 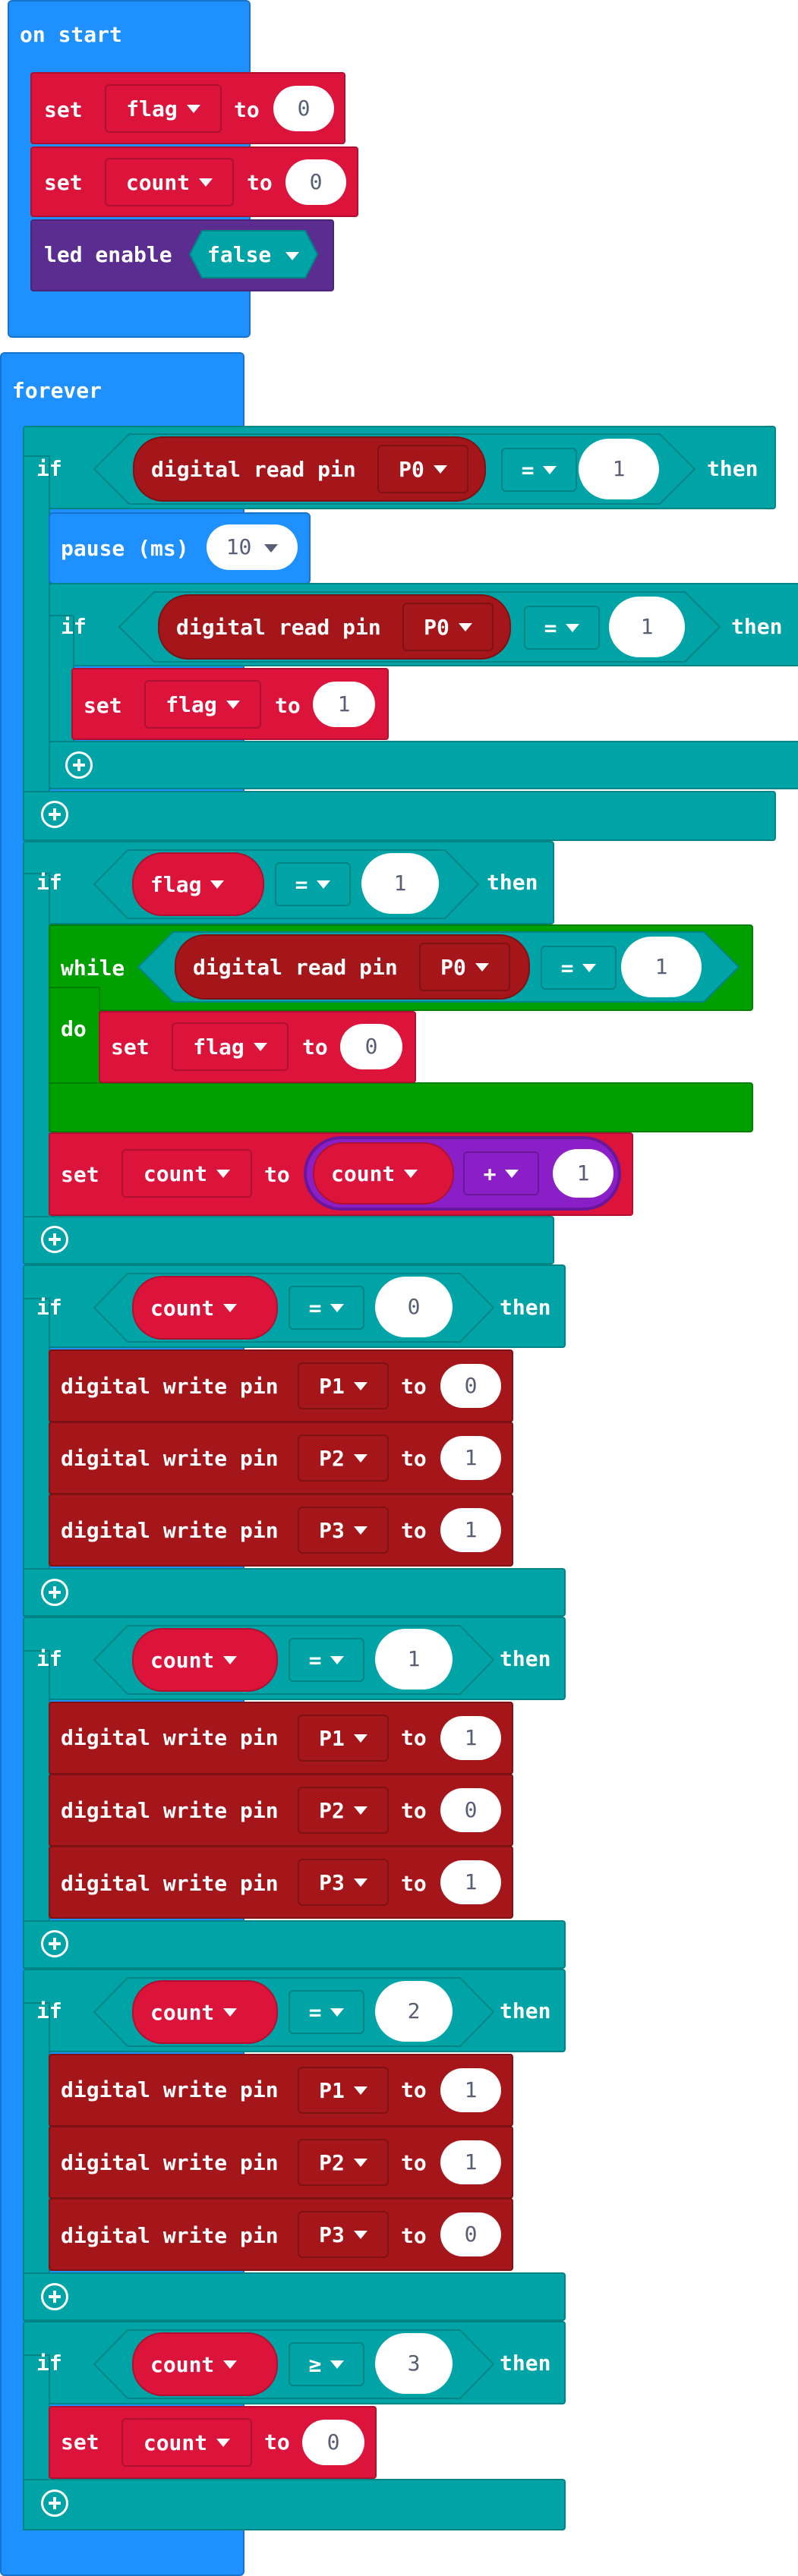 I want to click on if-count-1-footer, so click(x=294, y=1944).